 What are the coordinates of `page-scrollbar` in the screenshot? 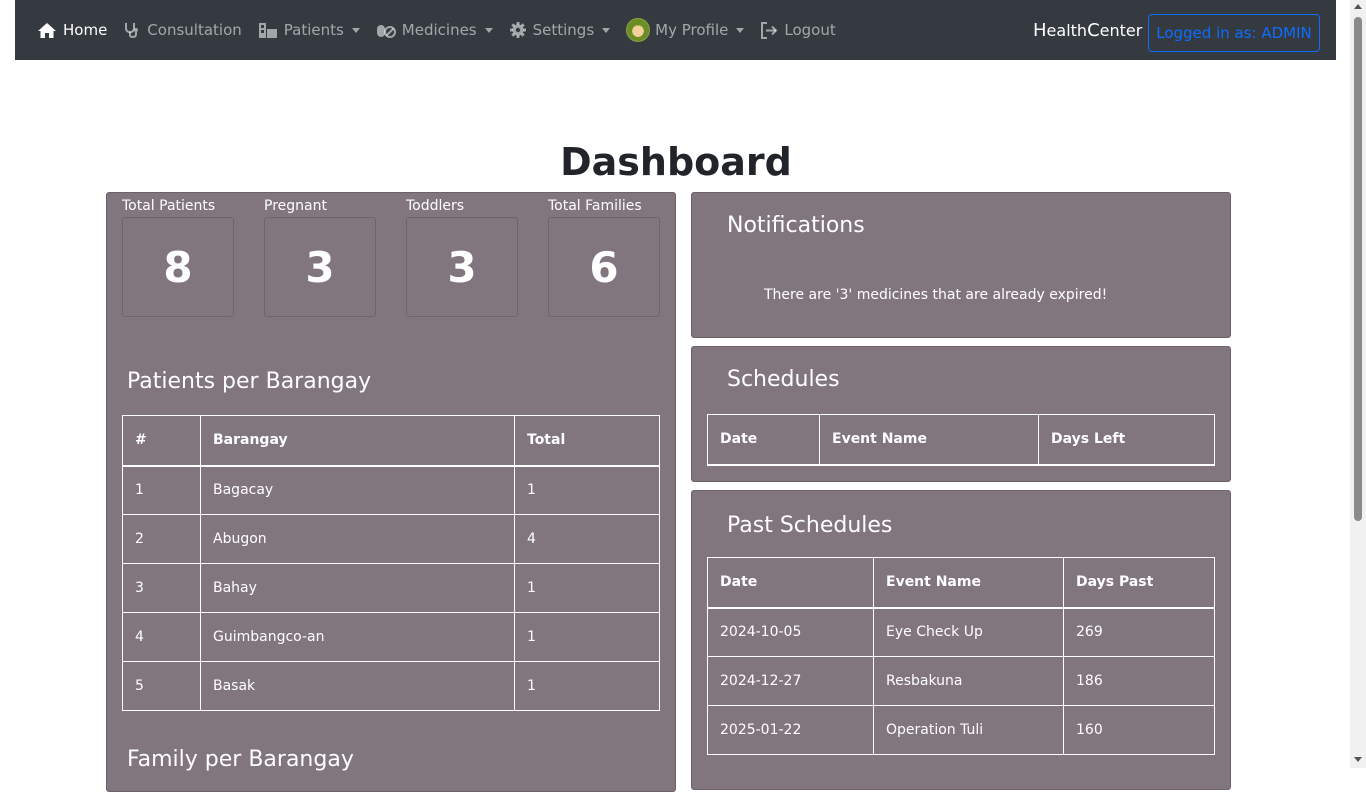 It's located at (1358, 384).